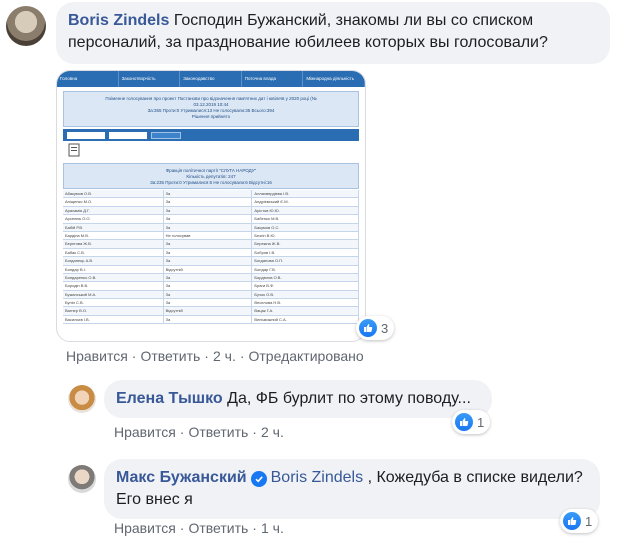 The width and height of the screenshot is (620, 538). Describe the element at coordinates (113, 219) in the screenshot. I see `screenshot-table-cell: Арсенюк О.О.` at that location.